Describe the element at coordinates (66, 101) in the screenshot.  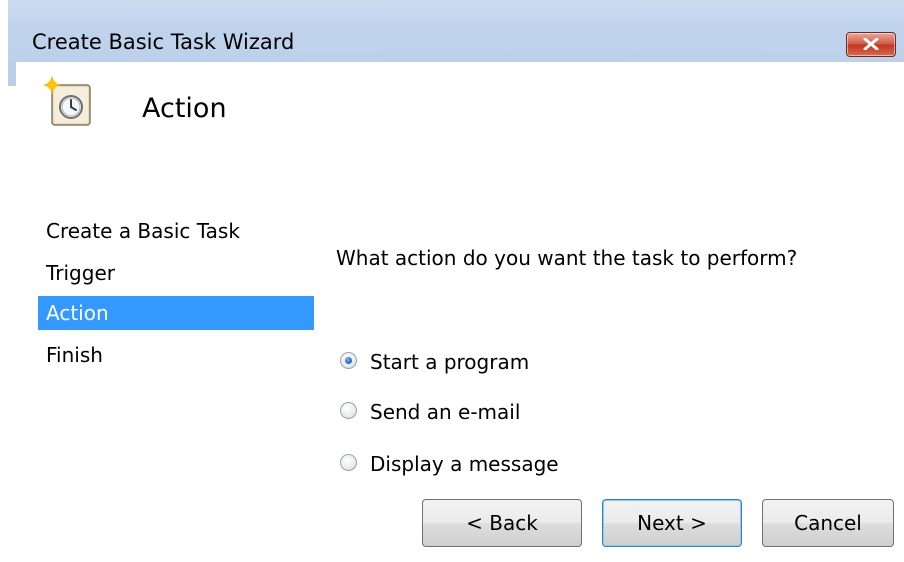
I see `task-scheduler-icon` at that location.